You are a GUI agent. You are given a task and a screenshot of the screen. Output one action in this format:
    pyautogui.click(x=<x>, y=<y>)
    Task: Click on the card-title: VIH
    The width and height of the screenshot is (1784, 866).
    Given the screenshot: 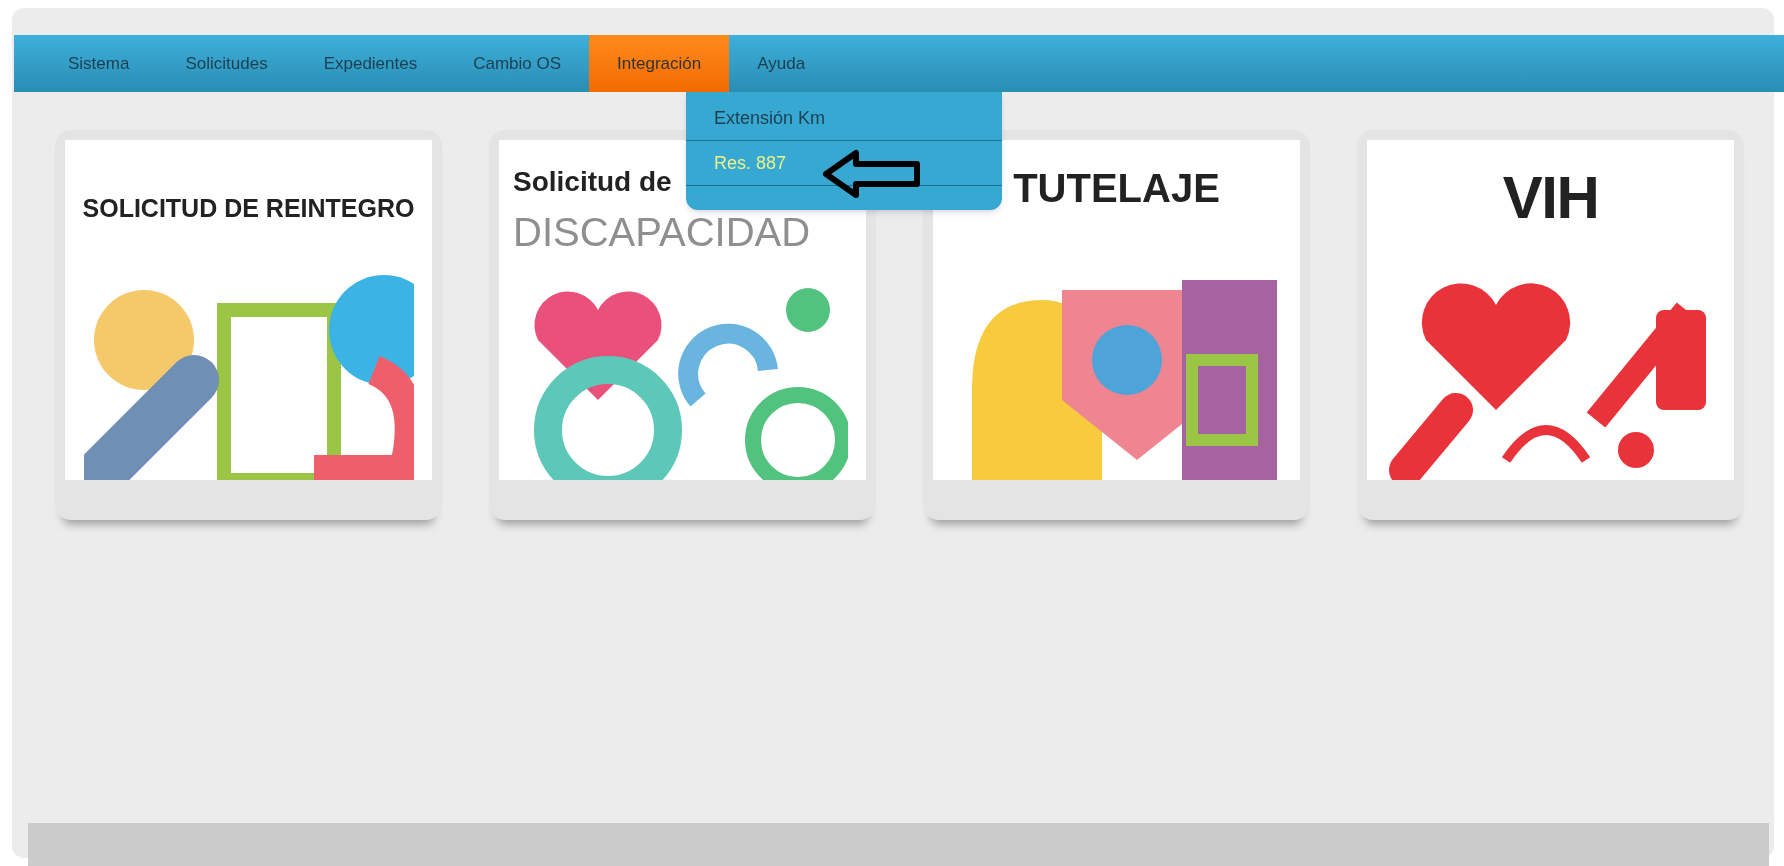 What is the action you would take?
    pyautogui.click(x=1550, y=198)
    